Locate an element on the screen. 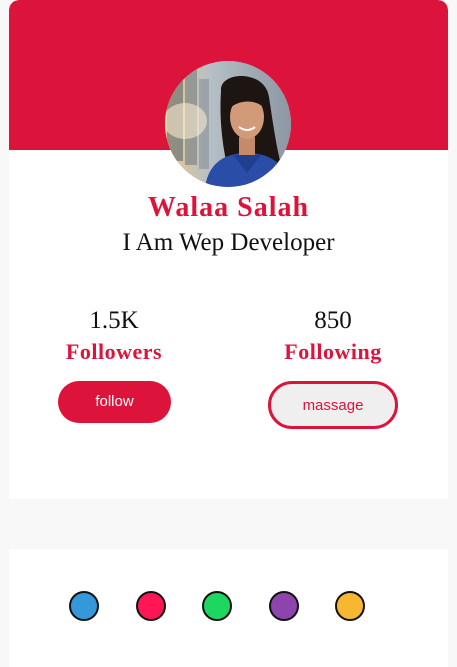 Image resolution: width=457 pixels, height=667 pixels. following-count: 850 is located at coordinates (333, 320).